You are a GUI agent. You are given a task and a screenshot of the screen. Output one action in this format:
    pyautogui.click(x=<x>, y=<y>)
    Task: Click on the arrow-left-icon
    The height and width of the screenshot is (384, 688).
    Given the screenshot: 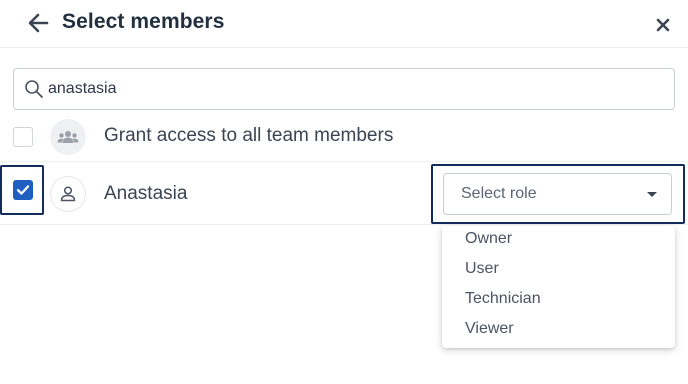 What is the action you would take?
    pyautogui.click(x=38, y=23)
    